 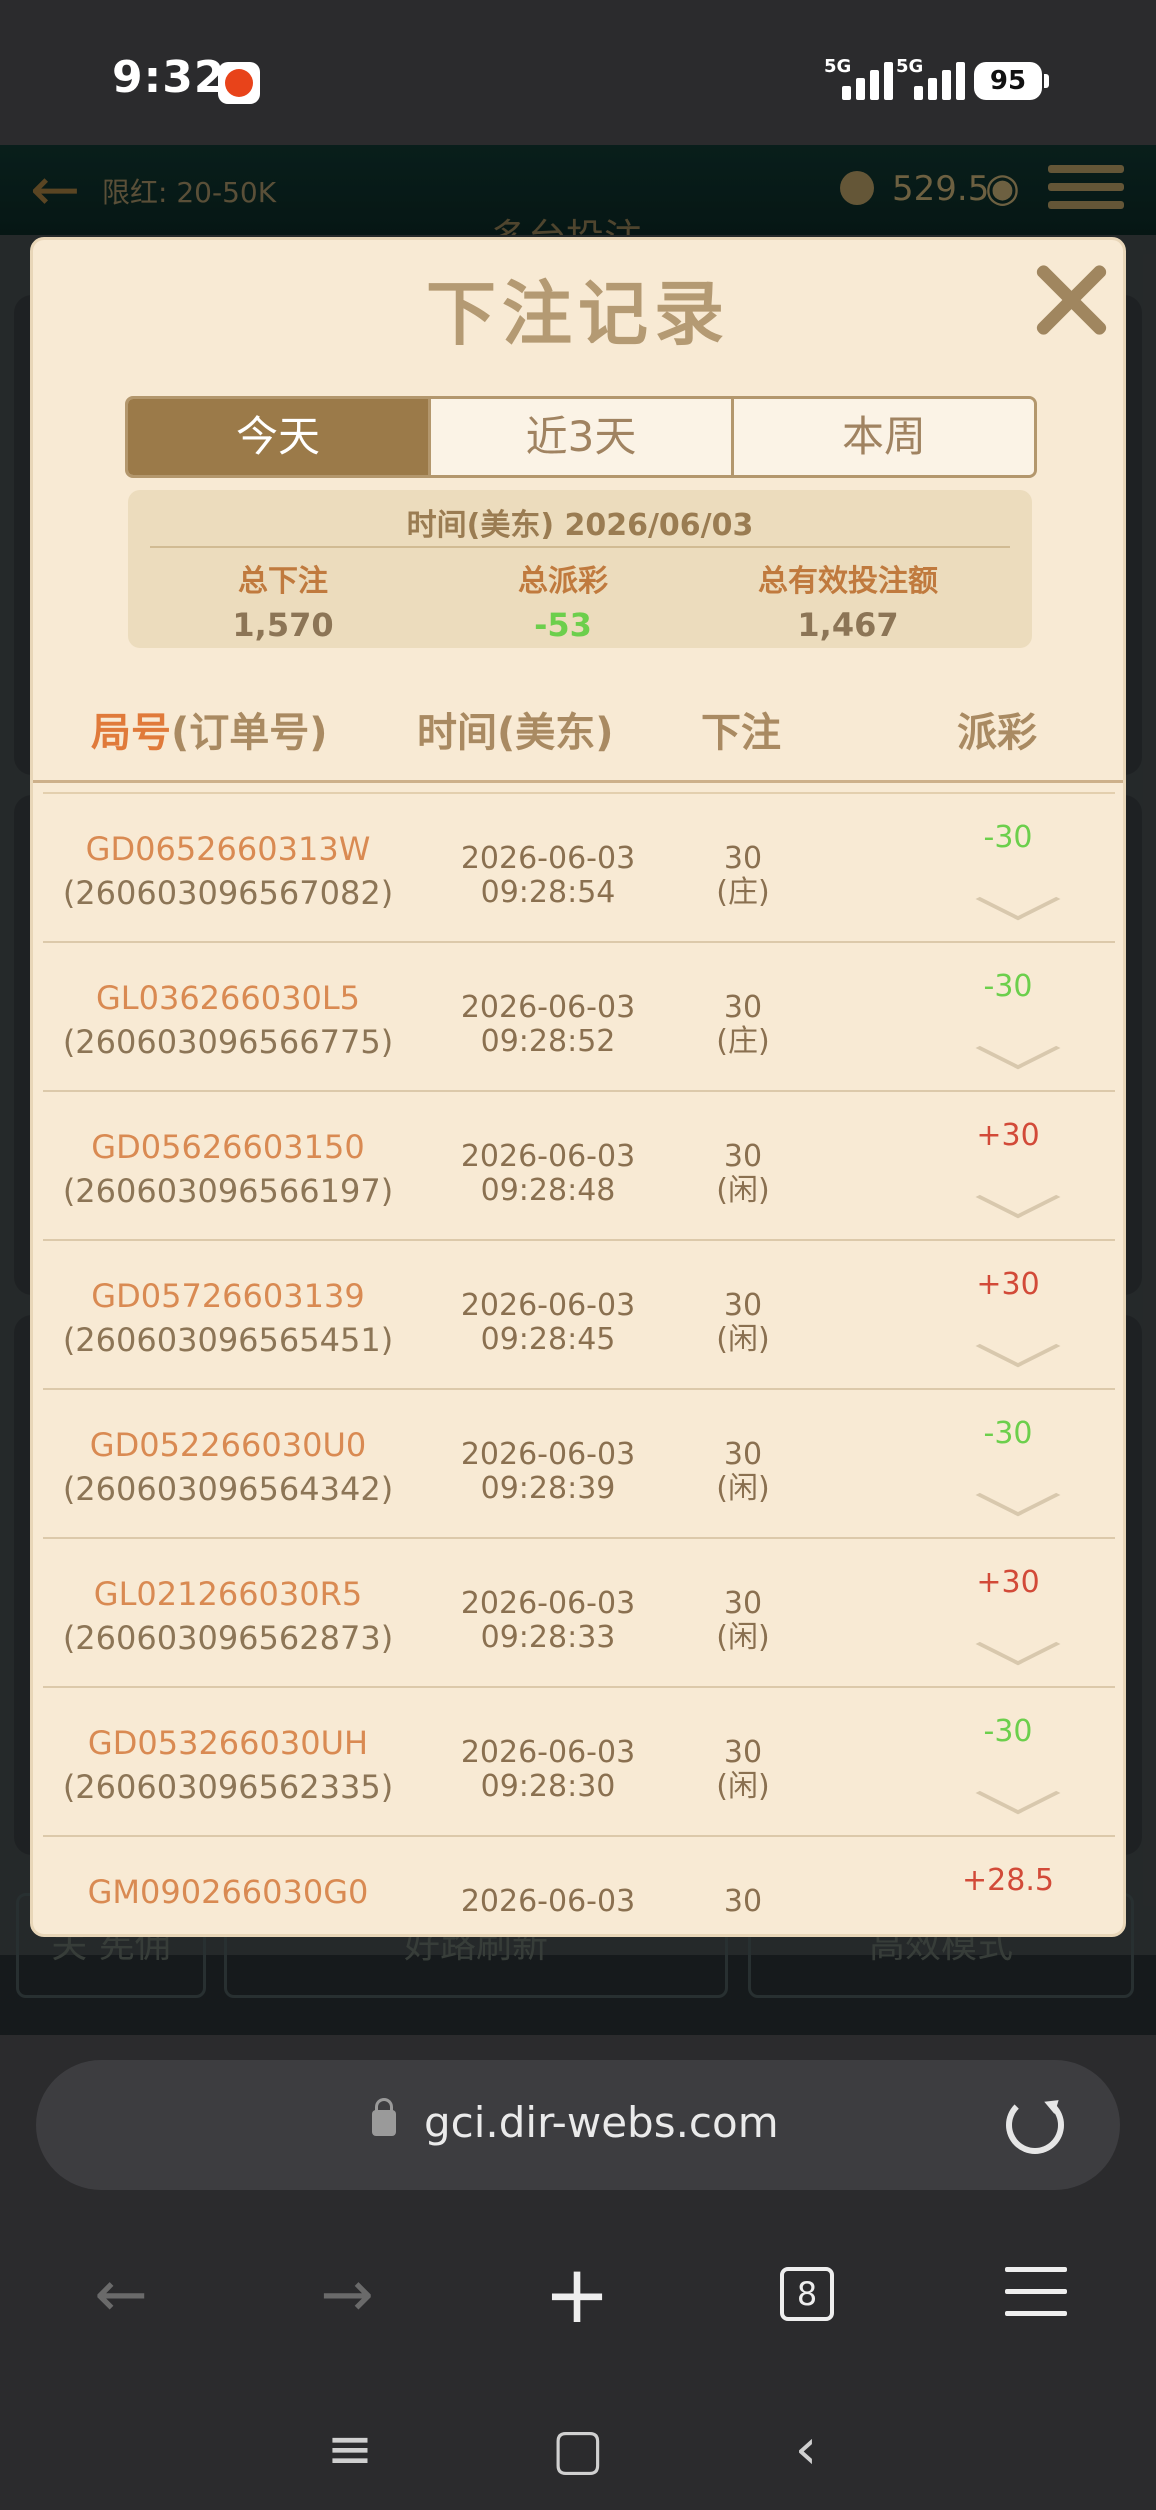 What do you see at coordinates (578, 72) in the screenshot?
I see `status-bar: 9:32 5G 5G 95` at bounding box center [578, 72].